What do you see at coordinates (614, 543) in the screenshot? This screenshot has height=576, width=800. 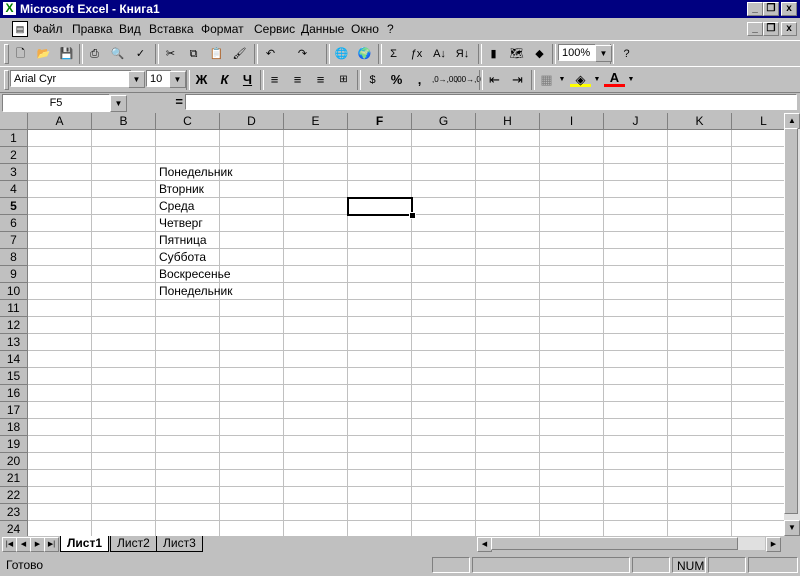 I see `horizontal-scroll-thumb` at bounding box center [614, 543].